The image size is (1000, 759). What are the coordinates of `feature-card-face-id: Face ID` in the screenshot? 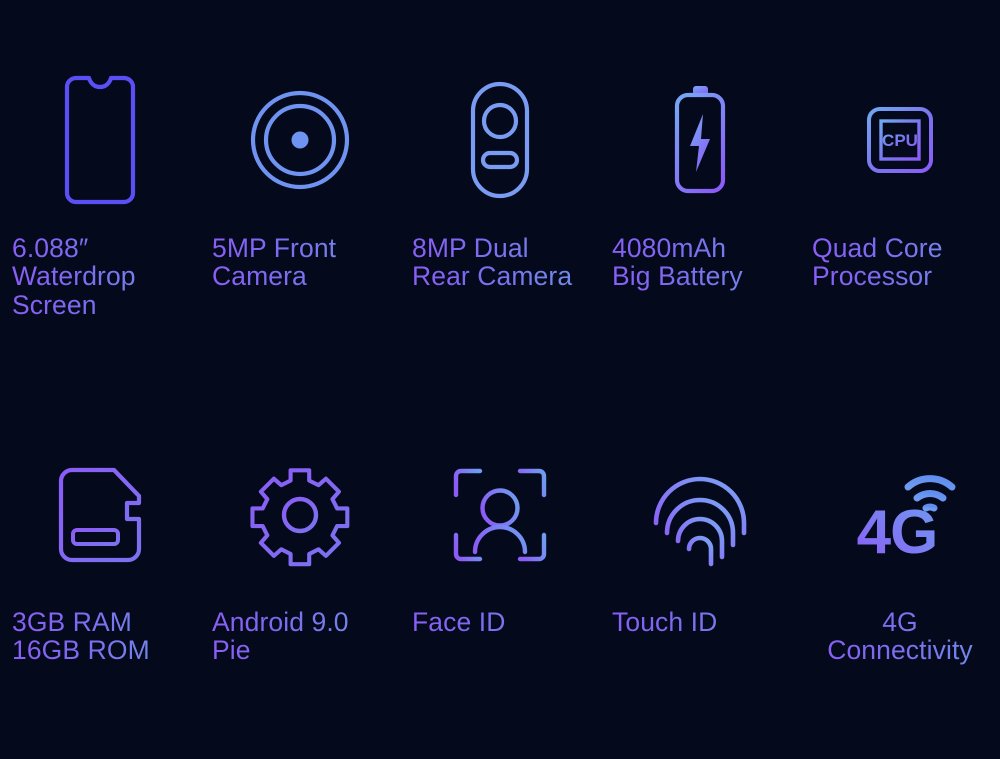 It's located at (500, 580).